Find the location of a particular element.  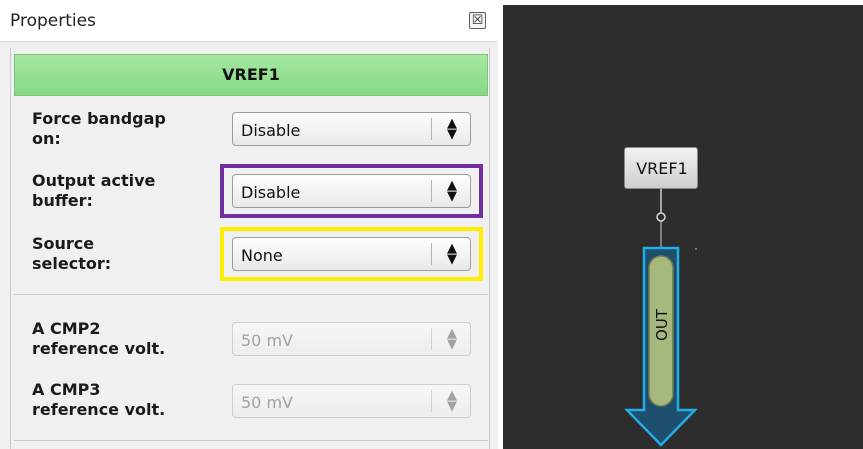

vref-node-label: VREF1 is located at coordinates (662, 168).